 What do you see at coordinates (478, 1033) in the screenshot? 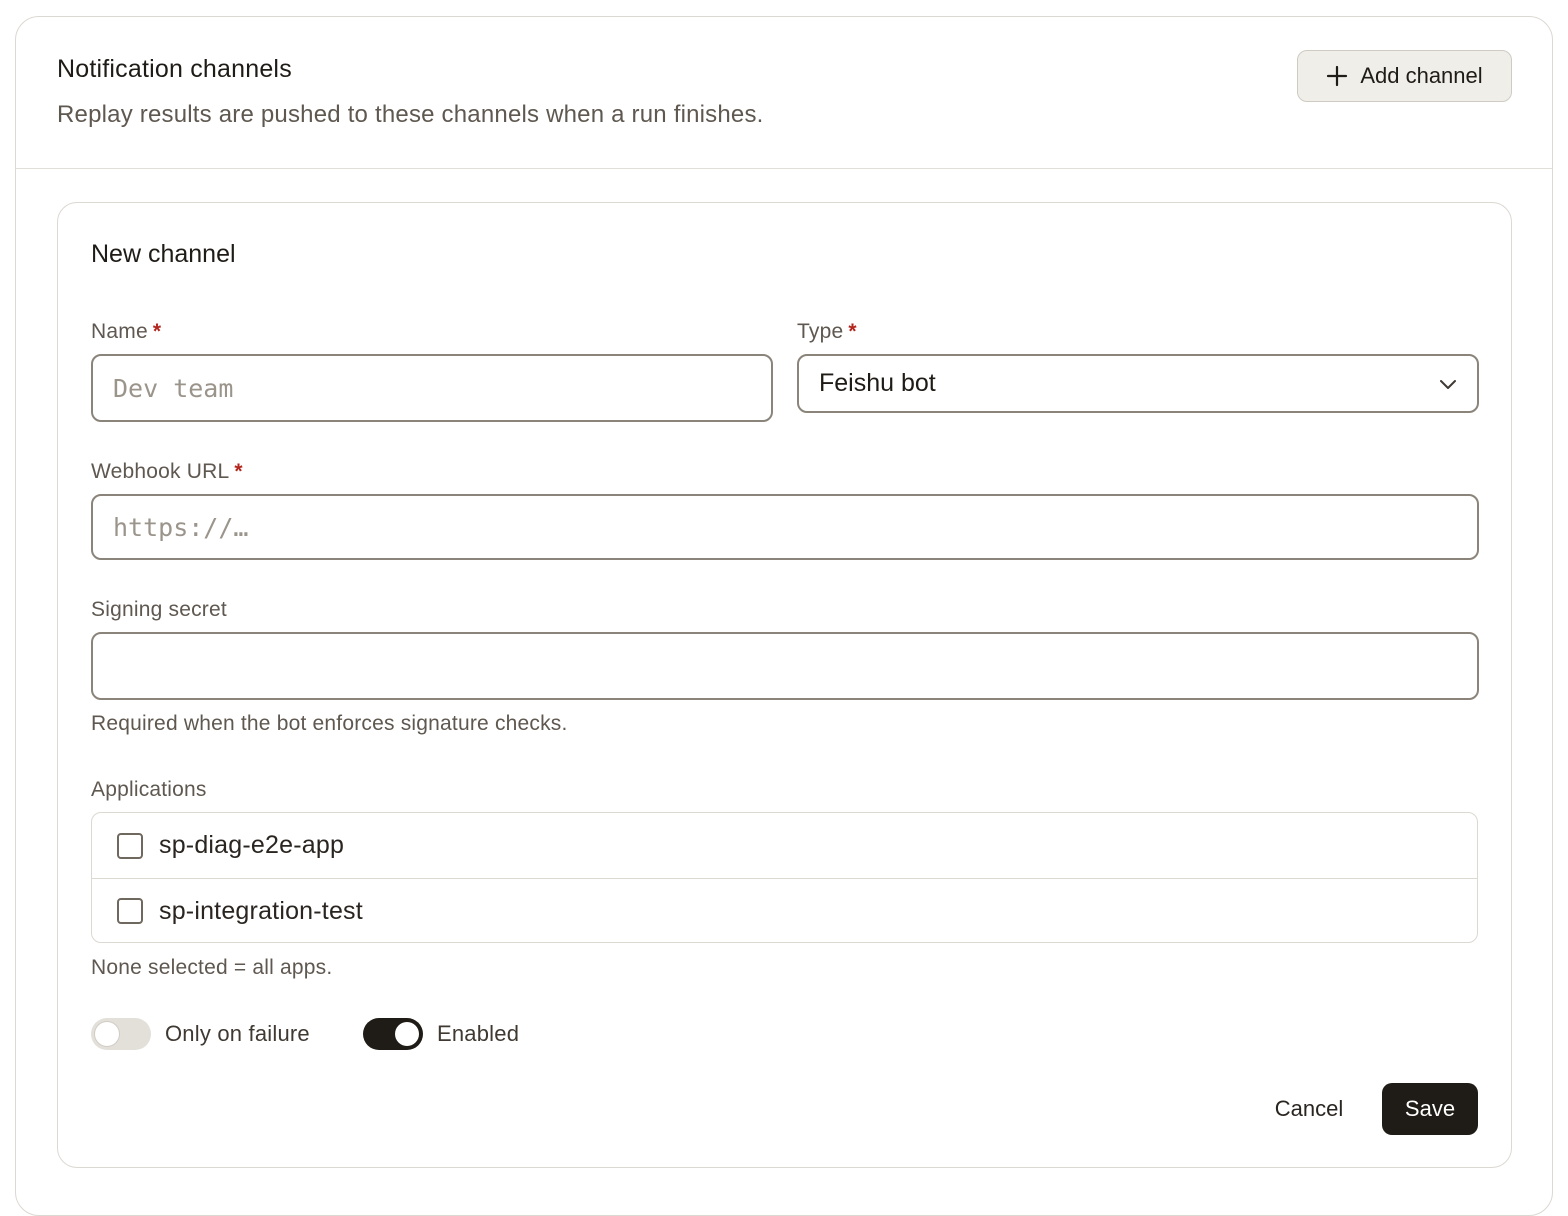
I see `enabled-label: Enabled` at bounding box center [478, 1033].